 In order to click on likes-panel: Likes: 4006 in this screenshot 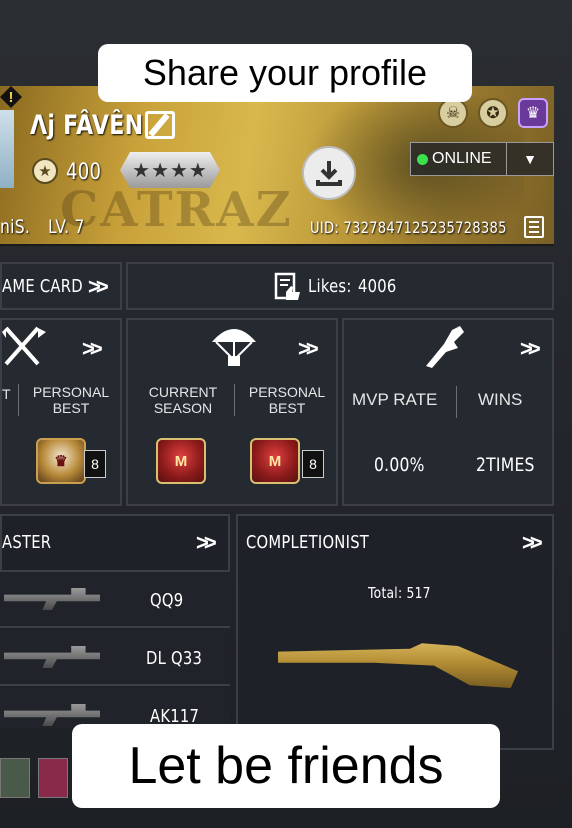, I will do `click(340, 286)`.